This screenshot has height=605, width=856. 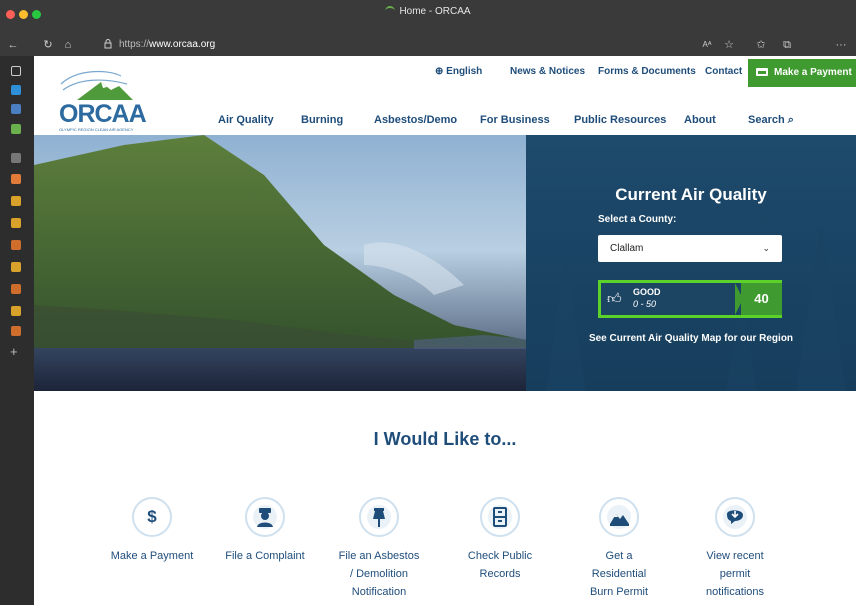 I want to click on file-cabinet-icon, so click(x=500, y=517).